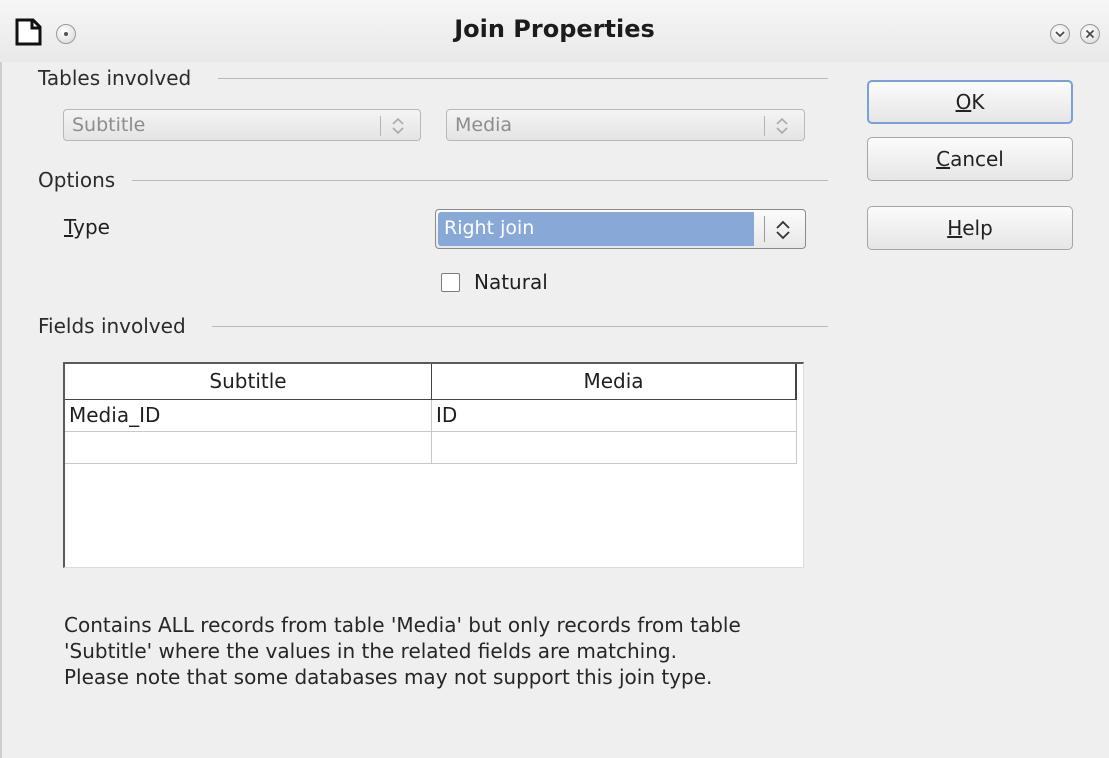 This screenshot has width=1109, height=758. I want to click on cancel-rest: ancel, so click(977, 159).